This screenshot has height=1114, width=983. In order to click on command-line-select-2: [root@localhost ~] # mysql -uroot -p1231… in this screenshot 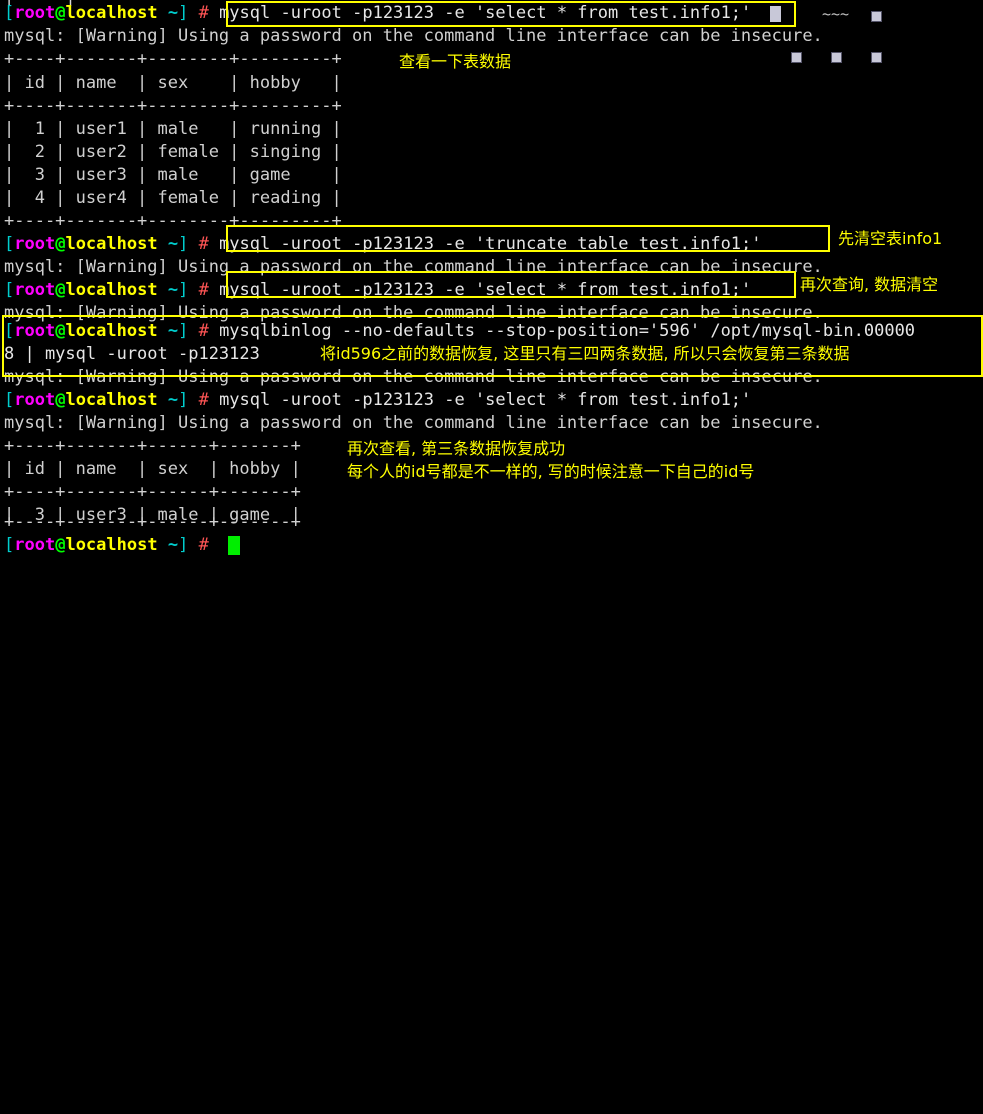, I will do `click(377, 290)`.